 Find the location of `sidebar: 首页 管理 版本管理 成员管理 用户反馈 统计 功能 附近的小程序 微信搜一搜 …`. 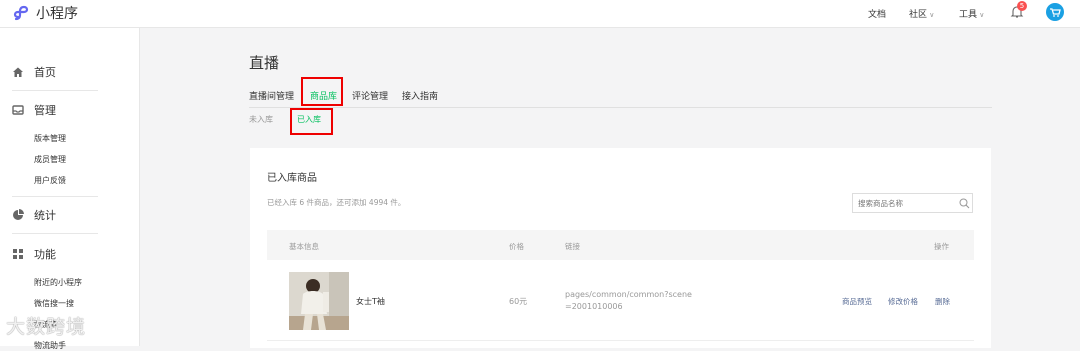

sidebar: 首页 管理 版本管理 成员管理 用户反馈 统计 功能 附近的小程序 微信搜一搜 … is located at coordinates (70, 189).